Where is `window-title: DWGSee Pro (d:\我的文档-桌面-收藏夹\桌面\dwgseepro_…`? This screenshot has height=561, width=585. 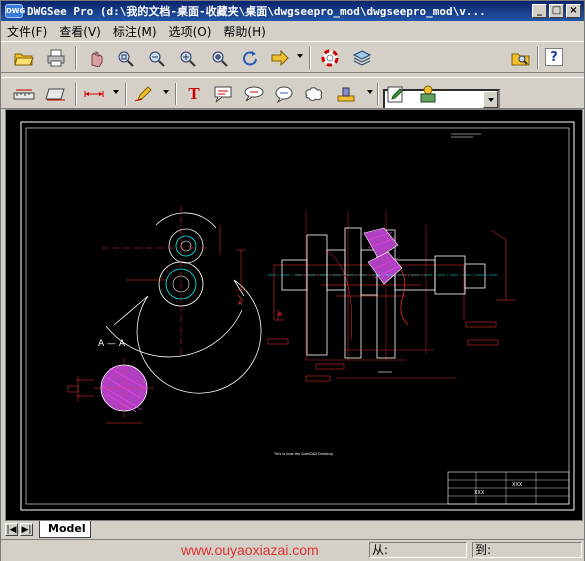 window-title: DWGSee Pro (d:\我的文档-桌面-收藏夹\桌面\dwgseepro_… is located at coordinates (256, 11).